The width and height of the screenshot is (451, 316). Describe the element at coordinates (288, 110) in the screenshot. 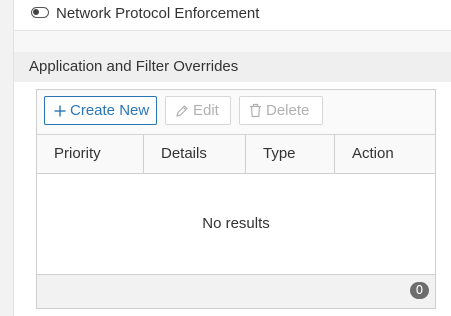

I see `delete-label: Delete` at that location.